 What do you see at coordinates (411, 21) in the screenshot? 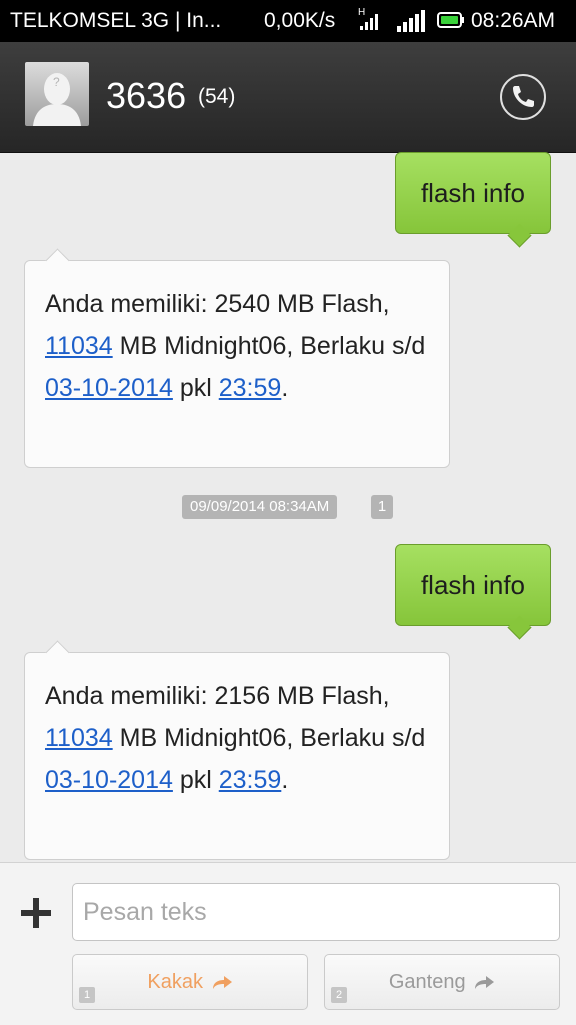
I see `signal-strength-icon` at bounding box center [411, 21].